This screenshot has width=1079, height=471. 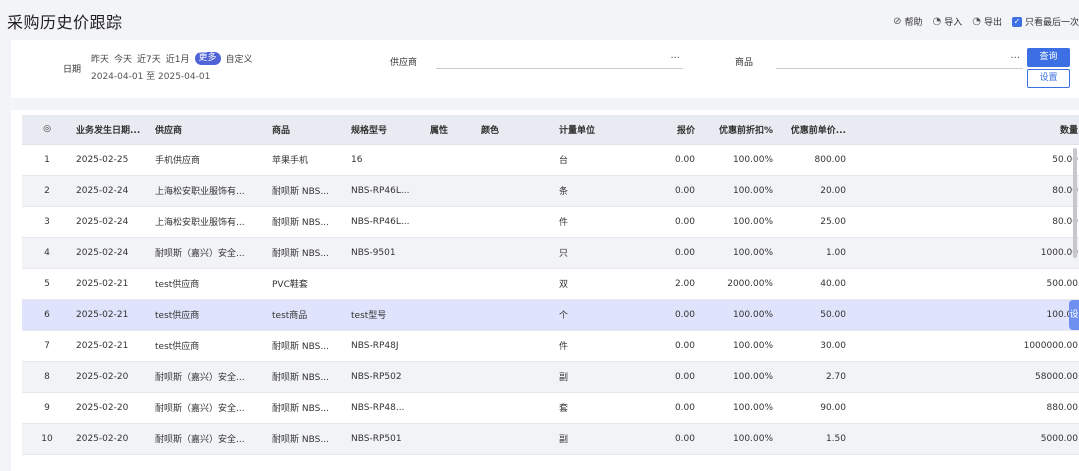 I want to click on header-product: 商品, so click(x=307, y=130).